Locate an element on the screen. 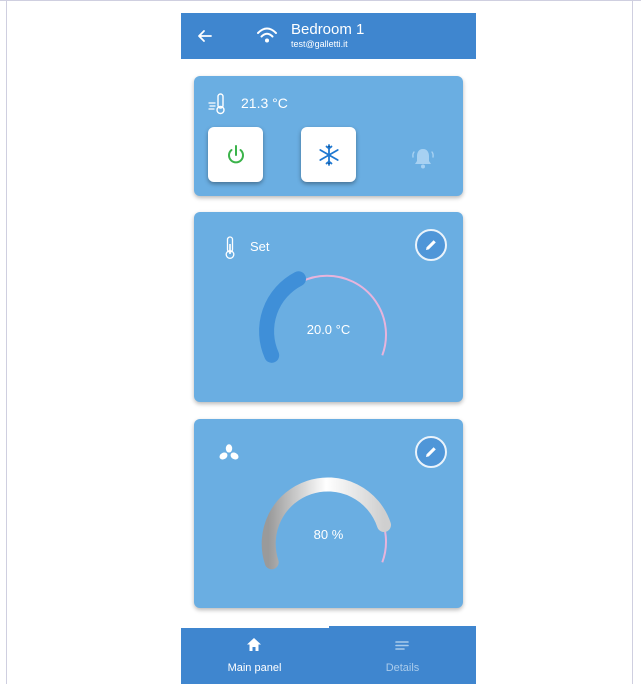 Image resolution: width=641 pixels, height=684 pixels. app-header: Bedroom 1 test@galletti.it is located at coordinates (328, 36).